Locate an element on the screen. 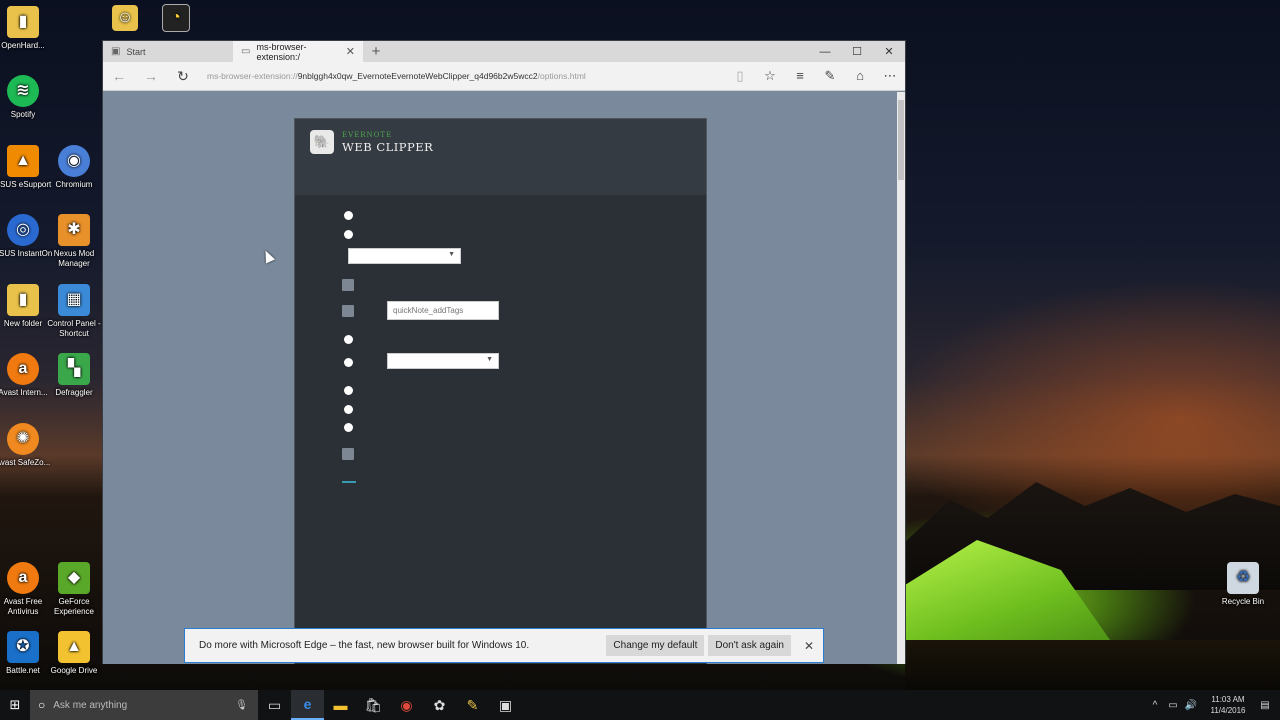 This screenshot has height=720, width=1280. accent-divider is located at coordinates (349, 482).